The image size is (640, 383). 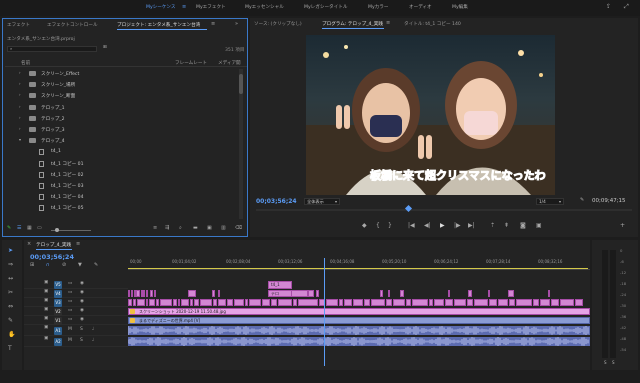 I want to click on project-item-row: › スクリーン_Effect, so click(x=120, y=74).